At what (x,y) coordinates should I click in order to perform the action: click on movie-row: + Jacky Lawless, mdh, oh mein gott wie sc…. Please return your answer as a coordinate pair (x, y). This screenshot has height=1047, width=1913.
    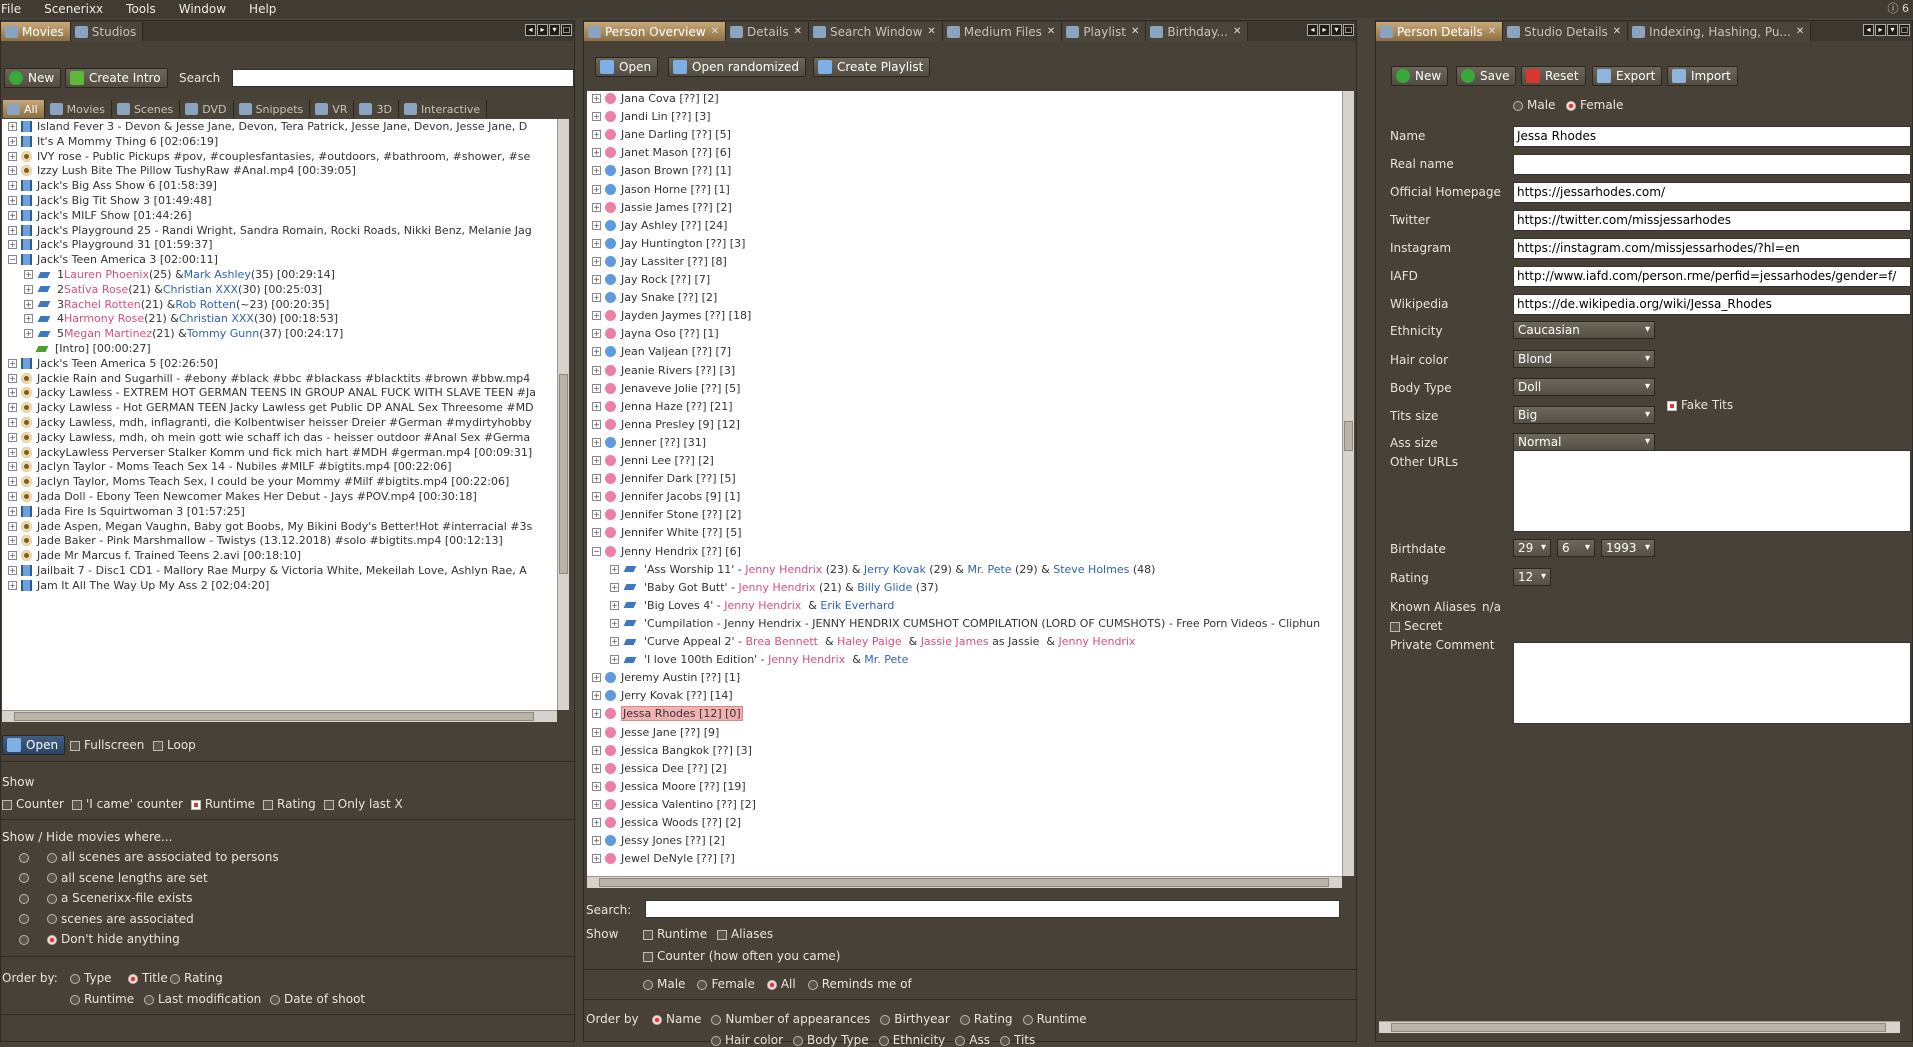
    Looking at the image, I should click on (269, 437).